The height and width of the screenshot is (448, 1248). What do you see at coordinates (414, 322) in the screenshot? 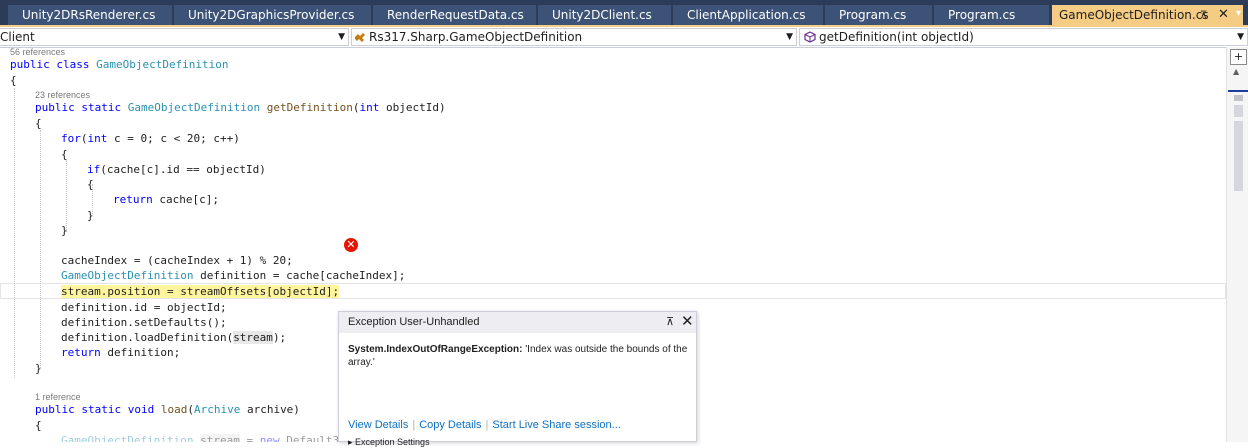
I see `exception-popup-title: Exception User-Unhandled` at bounding box center [414, 322].